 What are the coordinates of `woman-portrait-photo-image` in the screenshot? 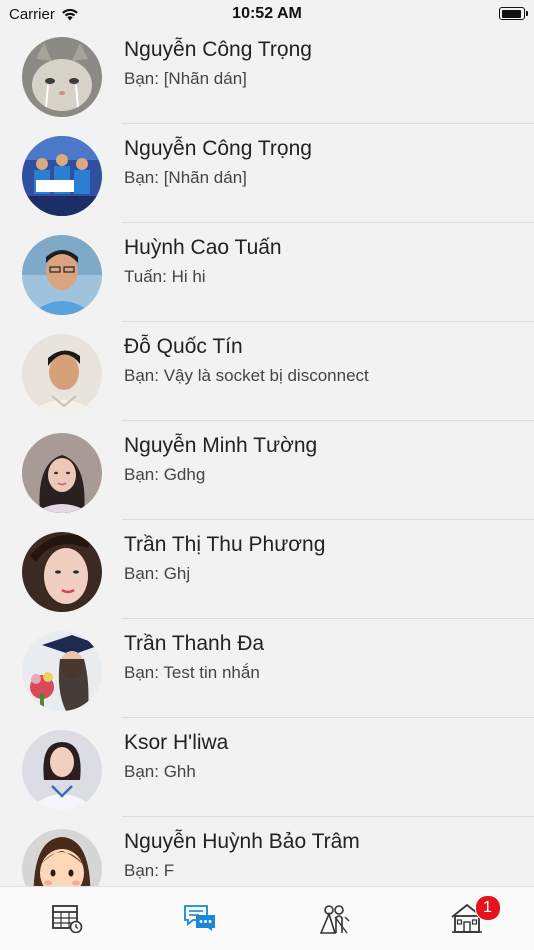 It's located at (62, 473).